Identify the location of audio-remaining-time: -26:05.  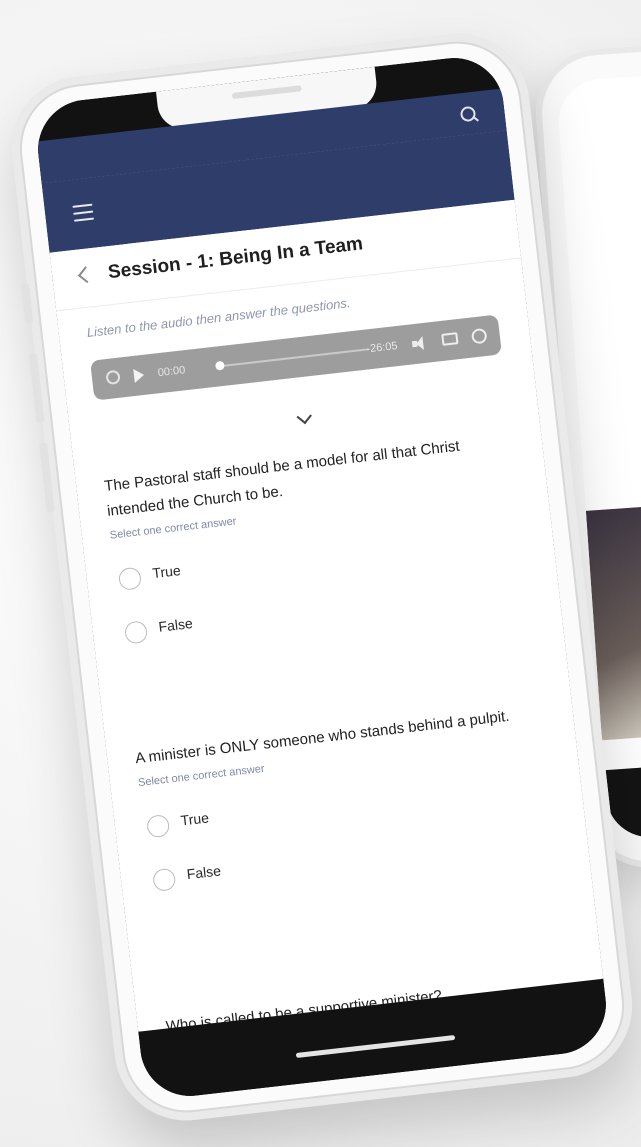
(382, 348).